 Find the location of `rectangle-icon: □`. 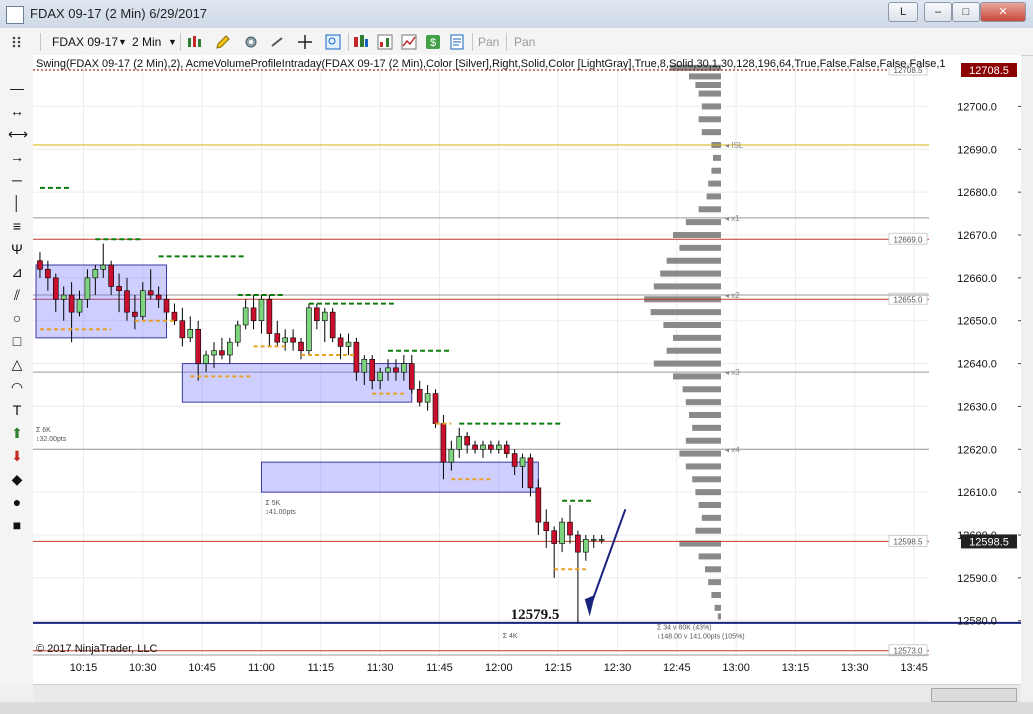

rectangle-icon: □ is located at coordinates (17, 341).